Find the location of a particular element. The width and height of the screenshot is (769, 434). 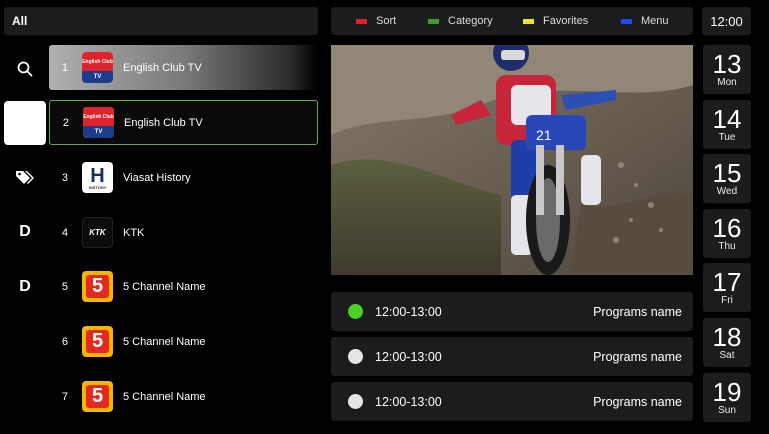

date-day: 17 is located at coordinates (727, 282).